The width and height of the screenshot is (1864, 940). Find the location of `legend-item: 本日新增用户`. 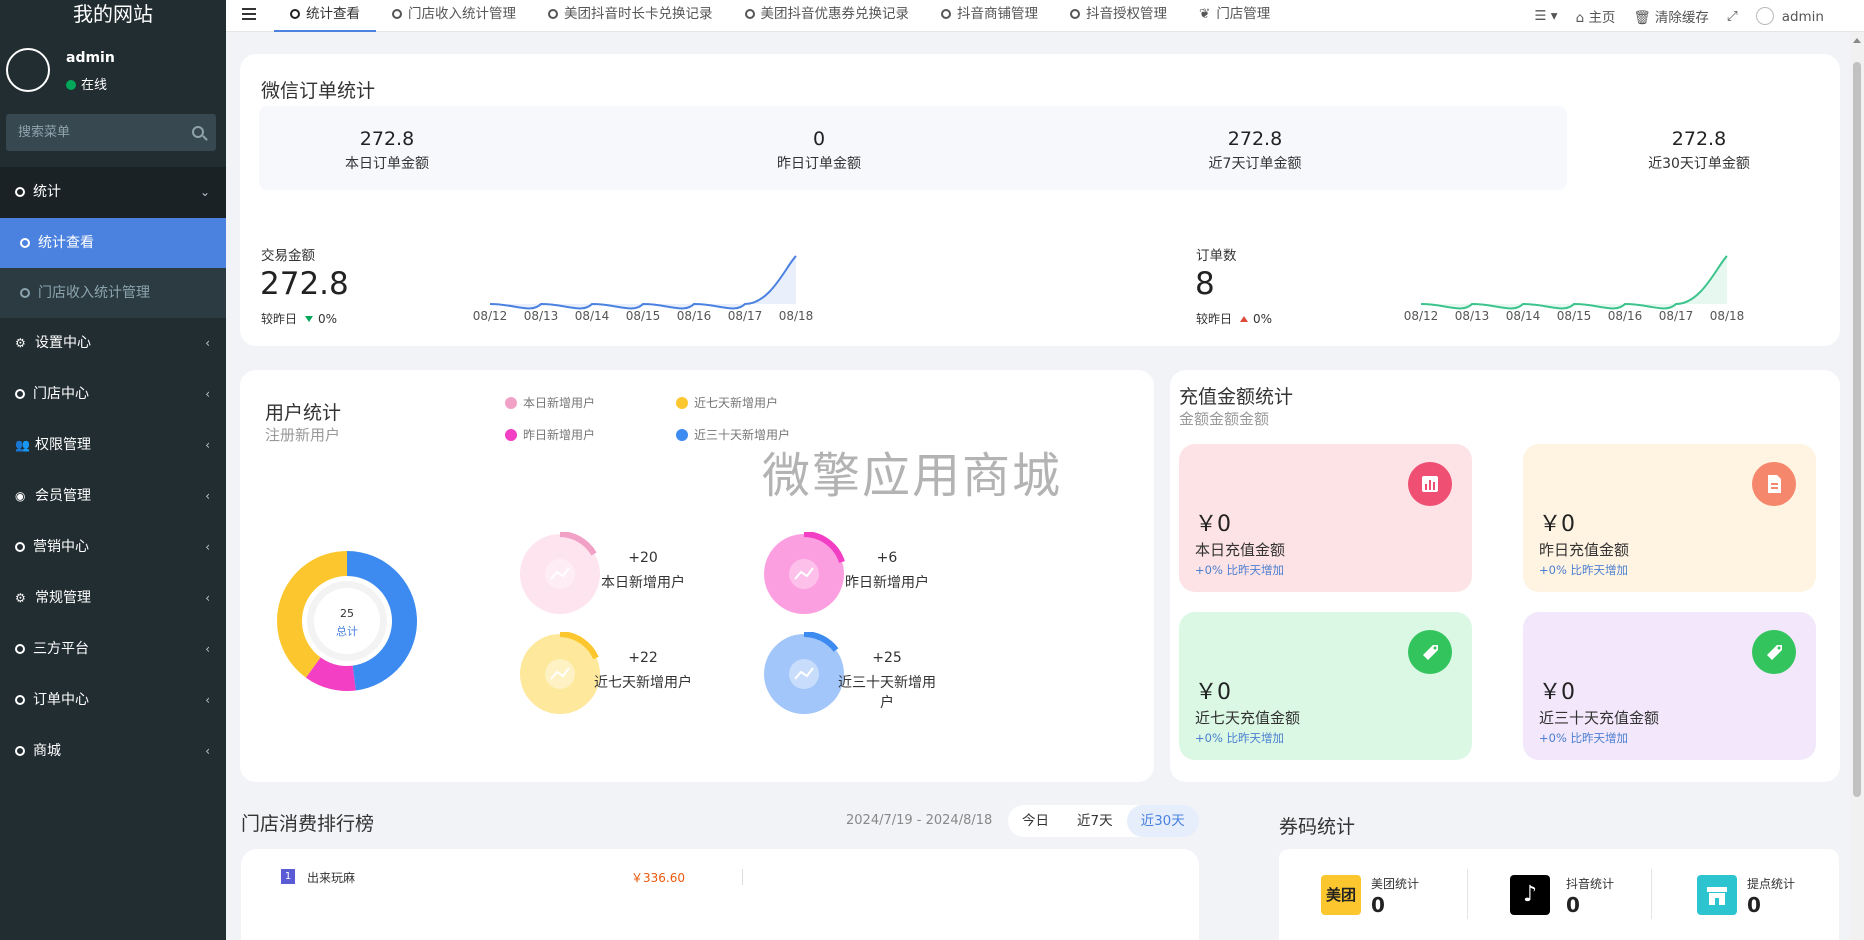

legend-item: 本日新增用户 is located at coordinates (550, 402).